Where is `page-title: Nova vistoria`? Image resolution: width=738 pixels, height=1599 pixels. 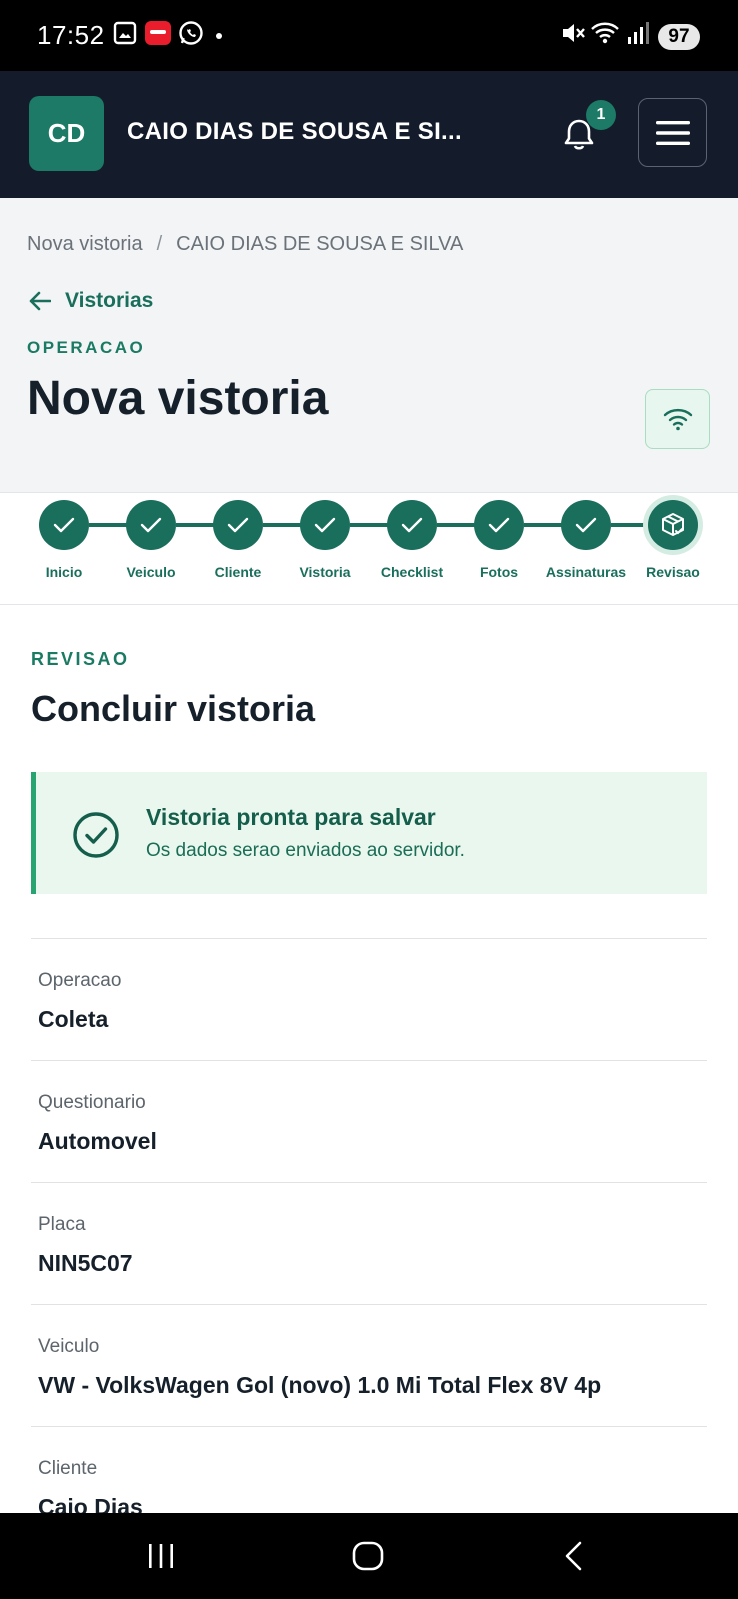 page-title: Nova vistoria is located at coordinates (178, 398).